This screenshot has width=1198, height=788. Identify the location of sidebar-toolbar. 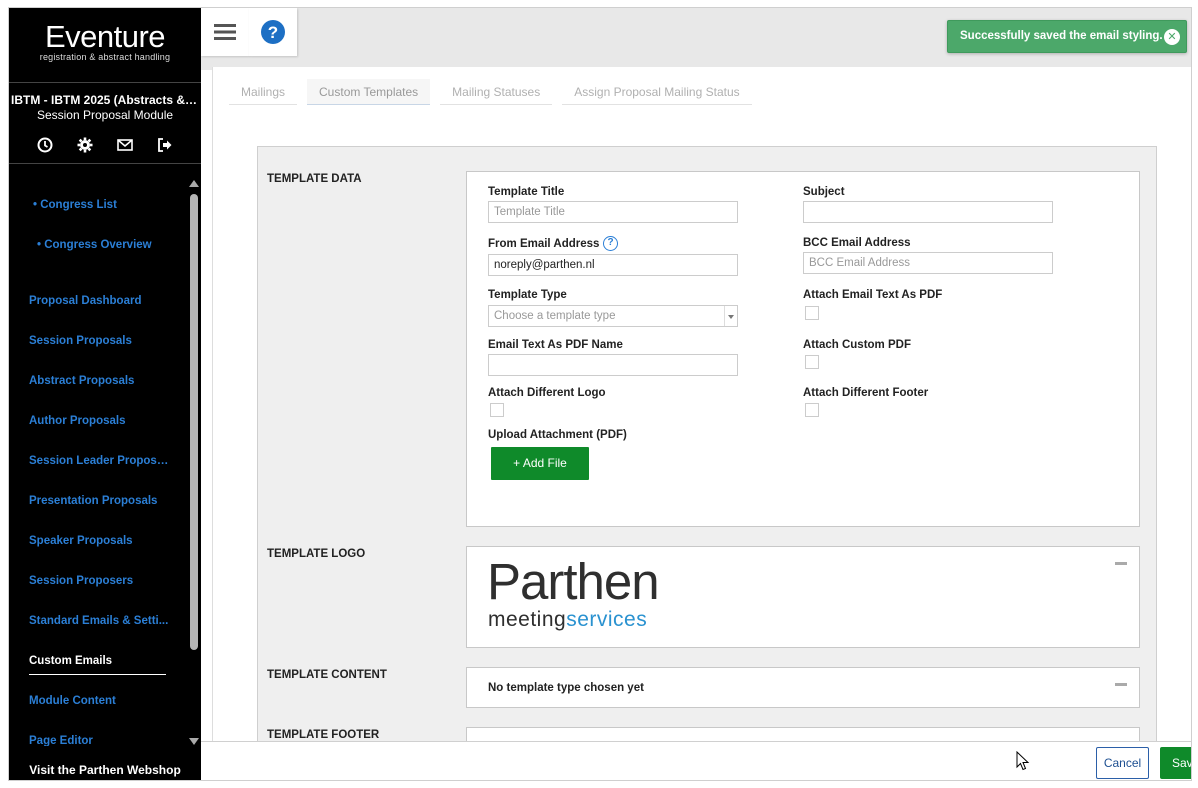
(105, 145).